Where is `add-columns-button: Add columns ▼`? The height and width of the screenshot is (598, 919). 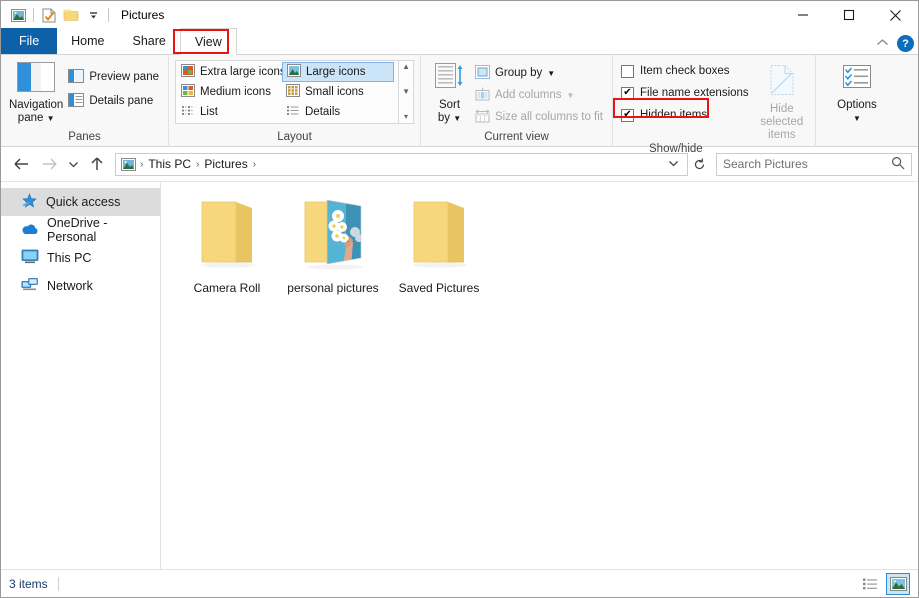 add-columns-button: Add columns ▼ is located at coordinates (539, 95).